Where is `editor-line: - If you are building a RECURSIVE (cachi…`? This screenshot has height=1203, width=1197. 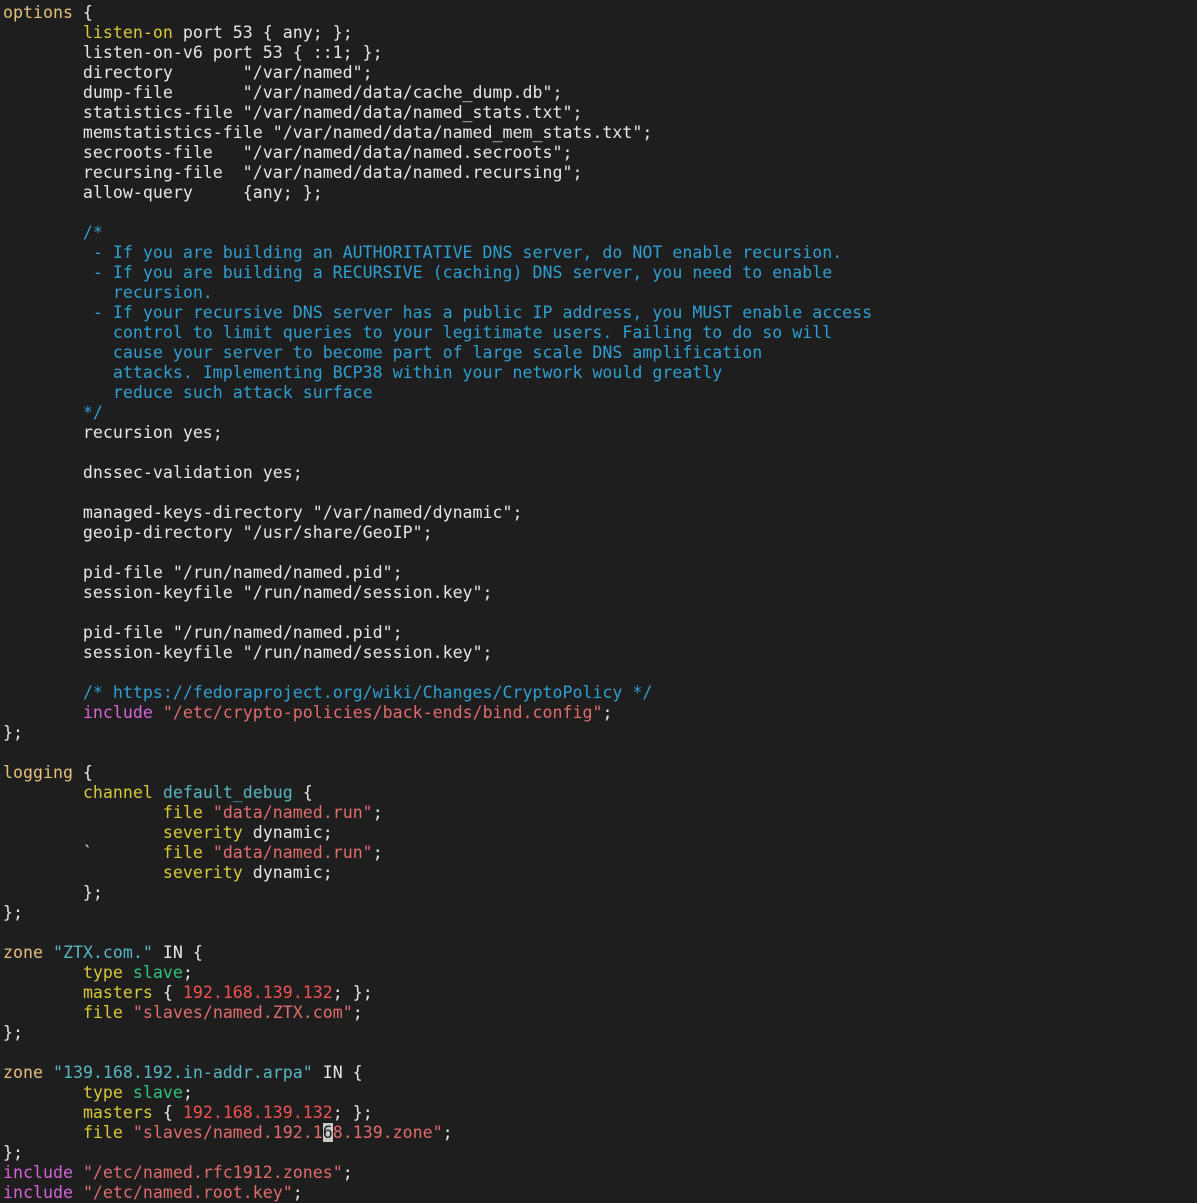 editor-line: - If you are building a RECURSIVE (cachi… is located at coordinates (598, 273).